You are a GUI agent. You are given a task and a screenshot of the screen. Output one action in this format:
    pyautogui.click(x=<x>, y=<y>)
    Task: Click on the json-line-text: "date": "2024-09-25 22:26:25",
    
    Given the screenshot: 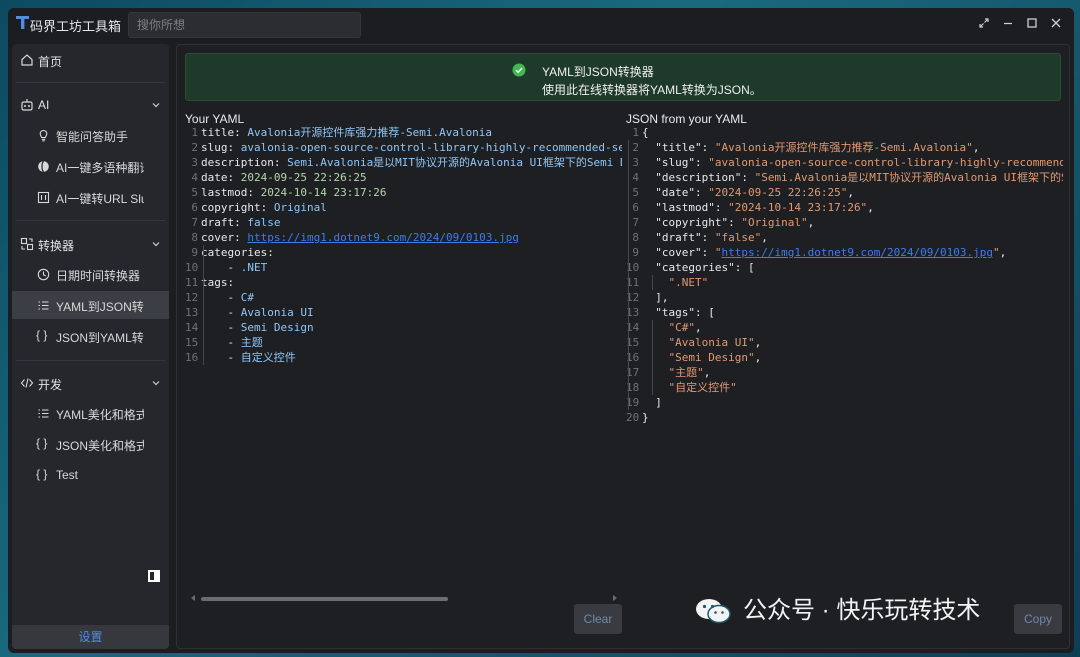 What is the action you would take?
    pyautogui.click(x=754, y=192)
    